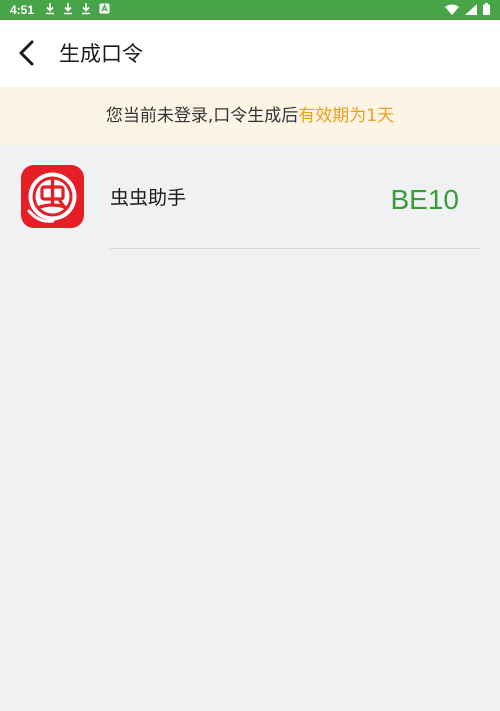 The width and height of the screenshot is (500, 711). I want to click on battery-icon, so click(486, 9).